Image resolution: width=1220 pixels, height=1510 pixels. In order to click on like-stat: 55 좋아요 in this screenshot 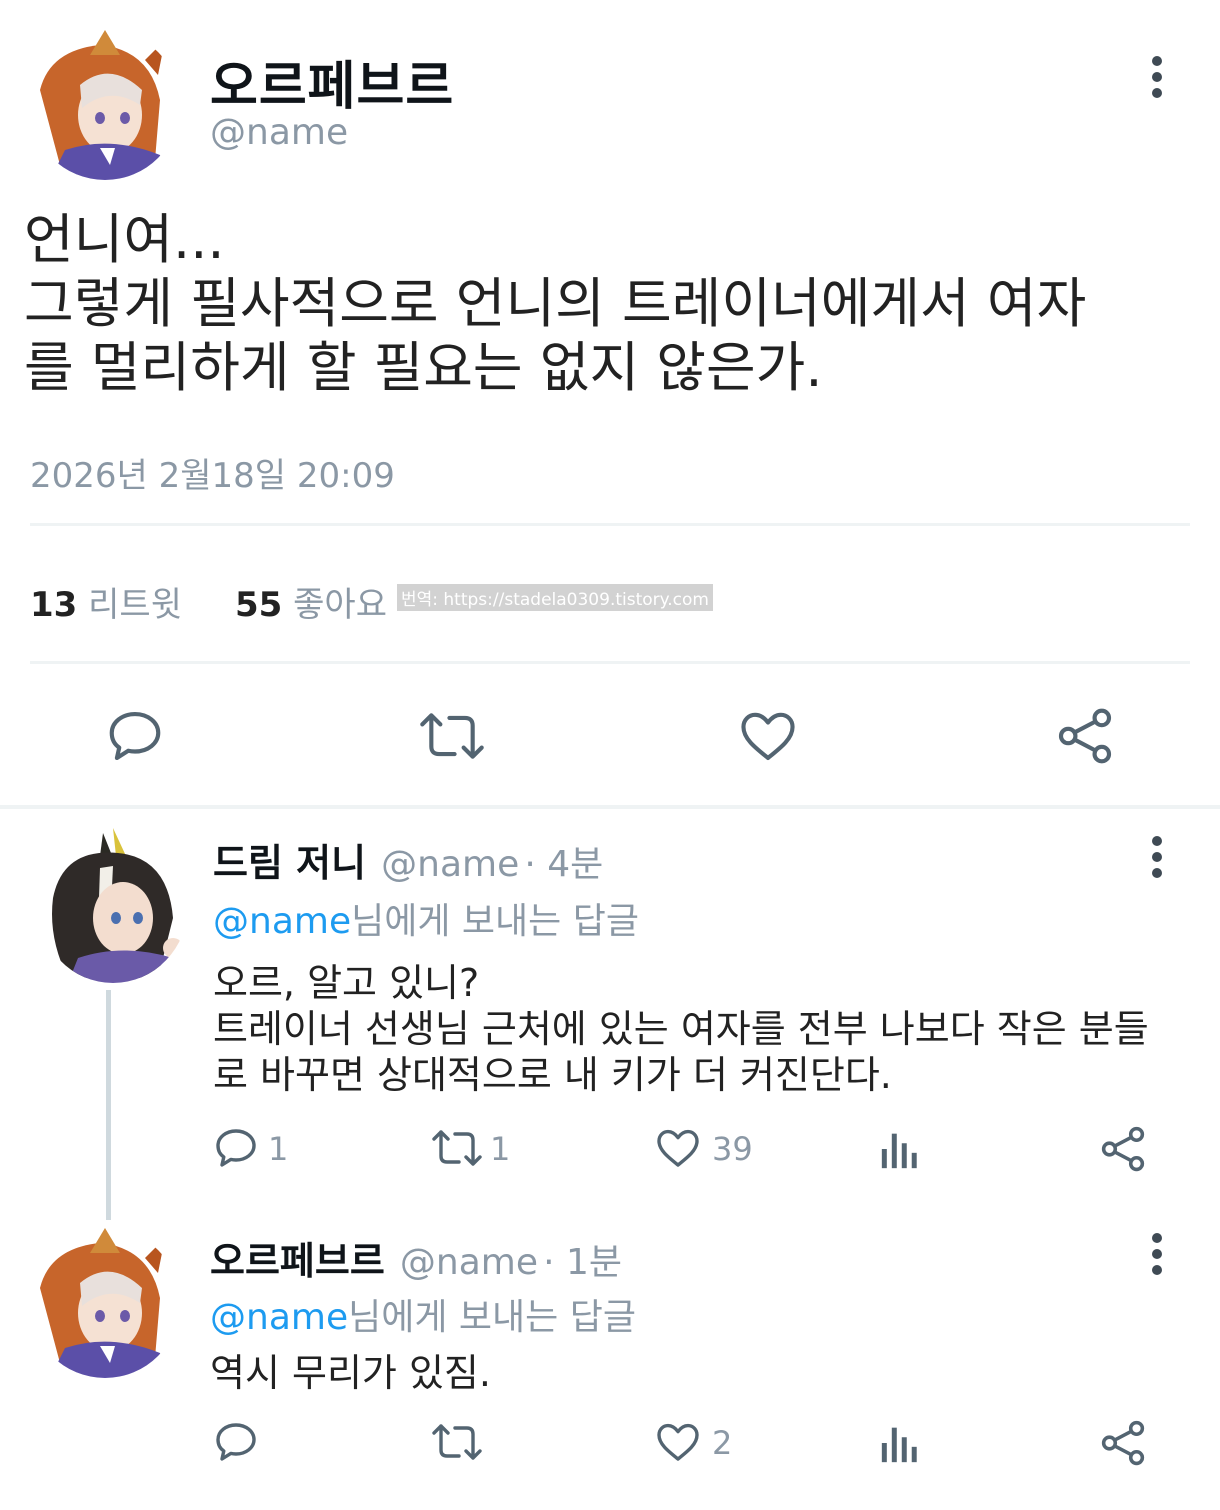, I will do `click(311, 601)`.